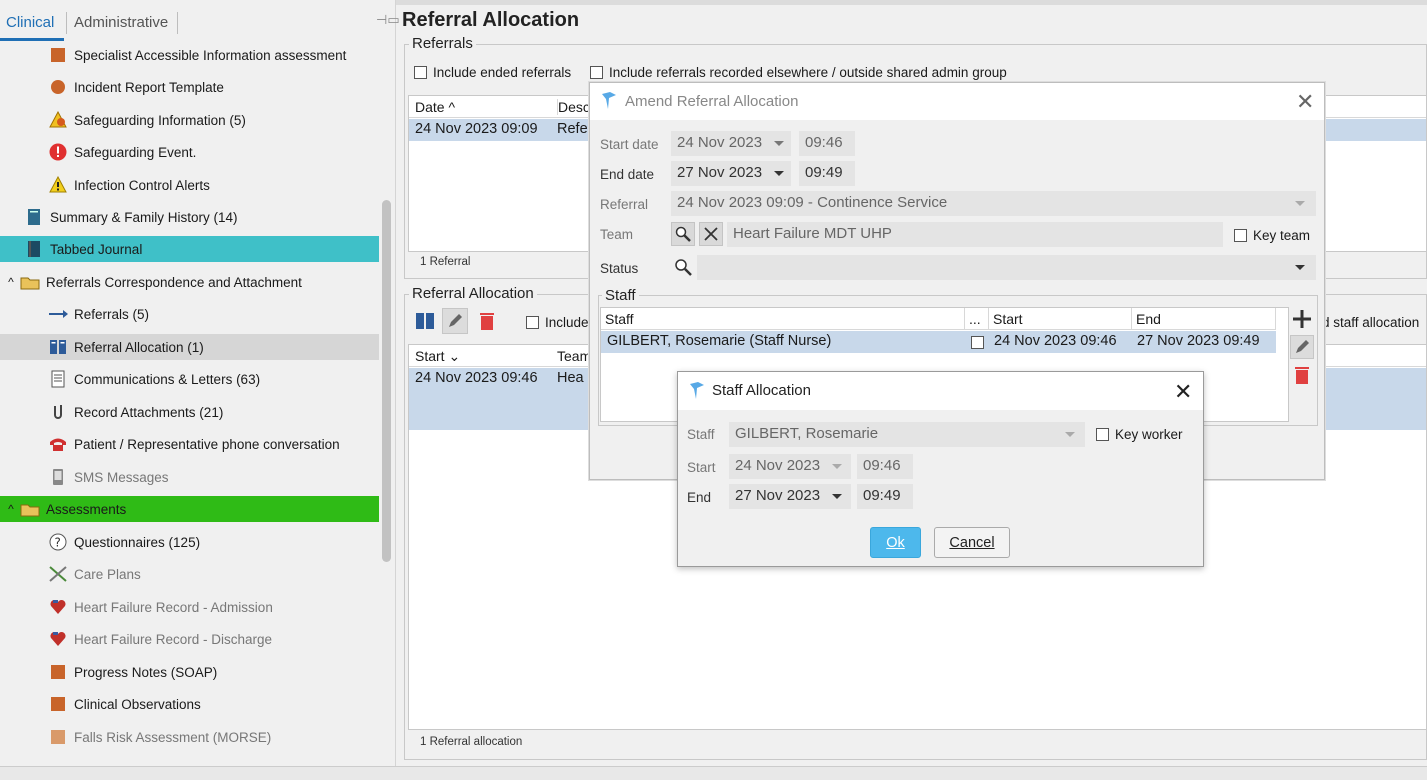 This screenshot has height=780, width=1427. I want to click on allocation-include-option: Include, so click(557, 322).